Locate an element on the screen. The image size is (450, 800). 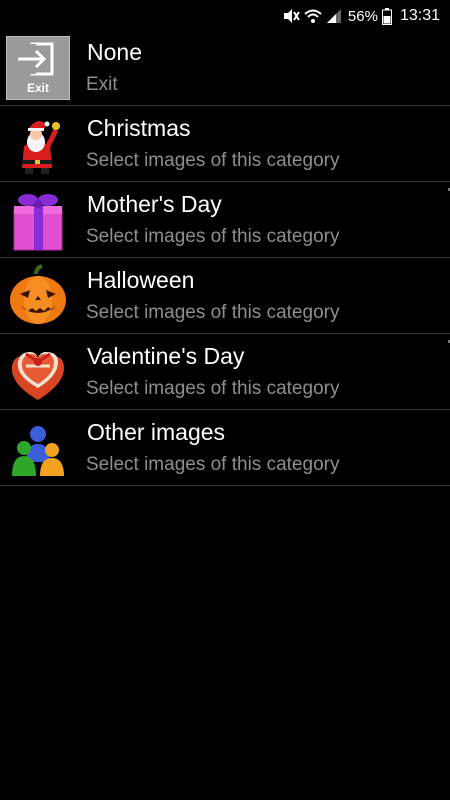
list-item-subtitle: Exit is located at coordinates (102, 84).